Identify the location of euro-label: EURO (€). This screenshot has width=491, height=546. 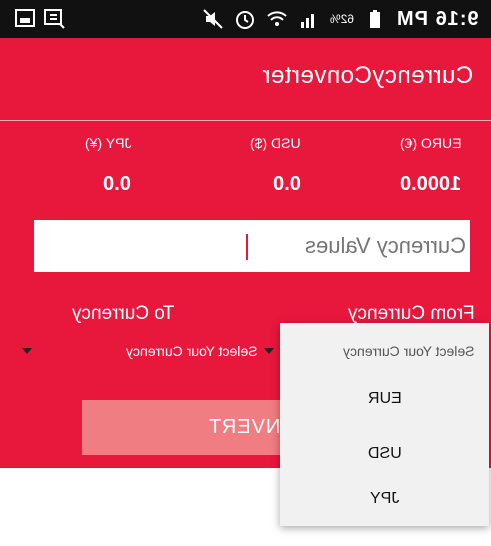
(430, 143).